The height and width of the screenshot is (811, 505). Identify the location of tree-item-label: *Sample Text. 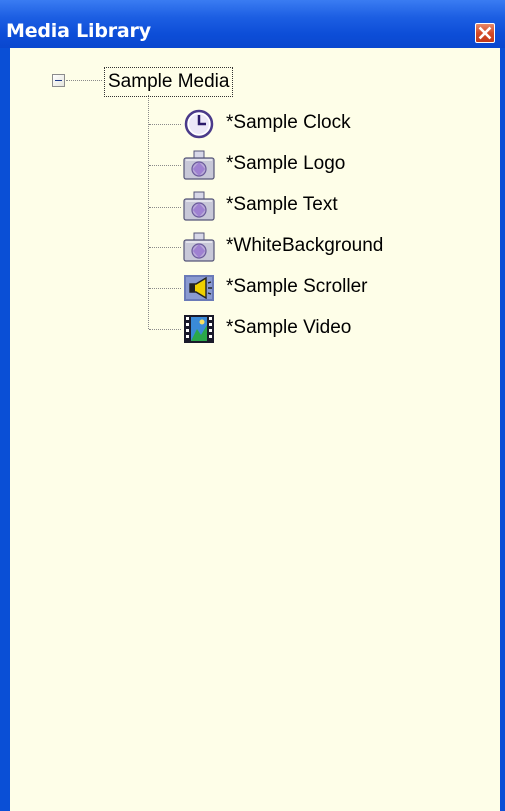
(282, 204).